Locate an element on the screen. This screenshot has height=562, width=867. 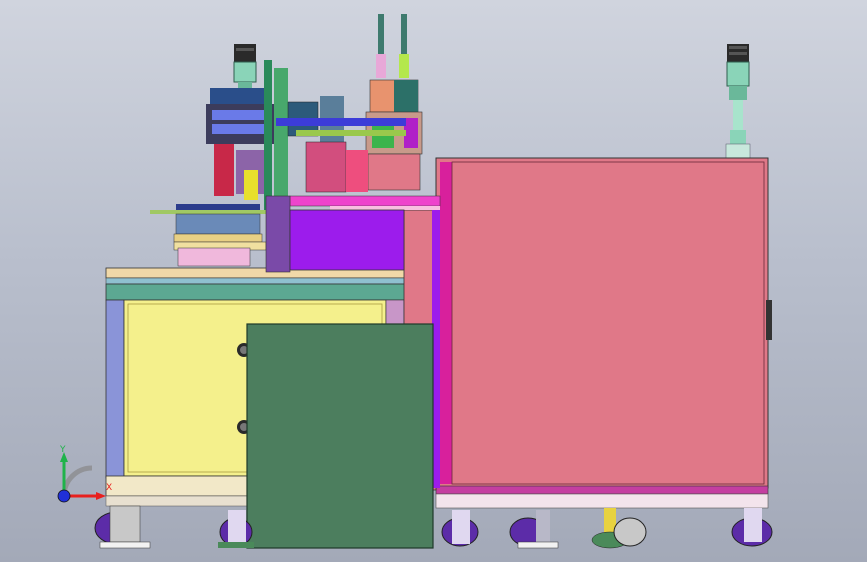
green-door is located at coordinates (340, 436).